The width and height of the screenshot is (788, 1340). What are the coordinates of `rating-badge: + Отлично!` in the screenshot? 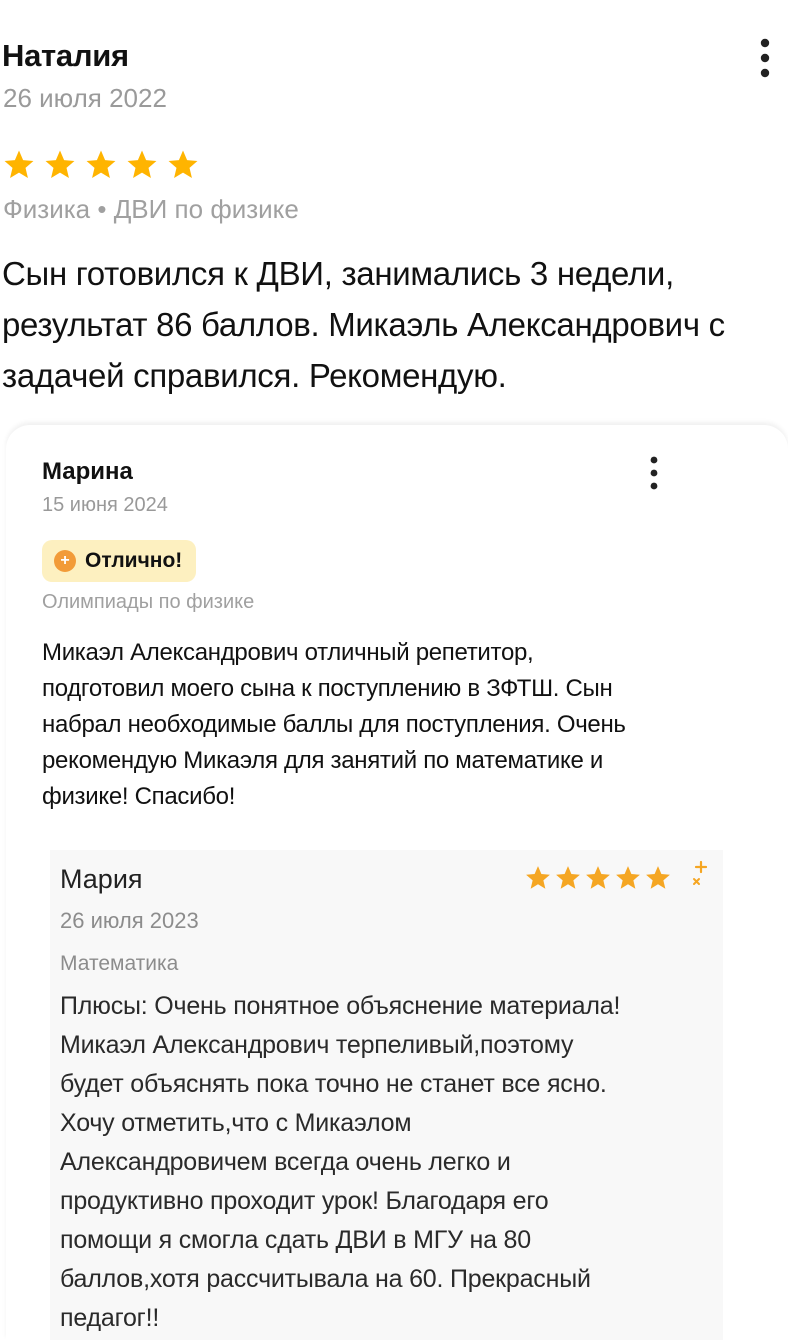 It's located at (119, 561).